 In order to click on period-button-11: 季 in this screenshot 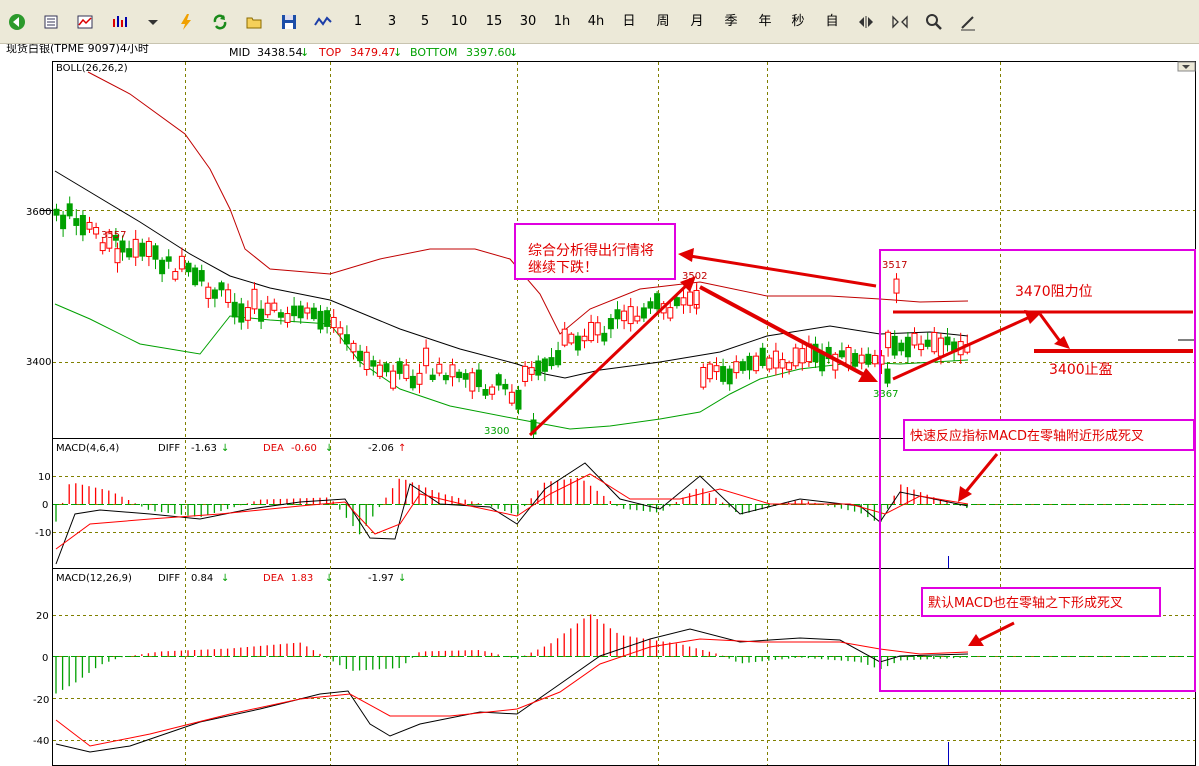, I will do `click(731, 22)`.